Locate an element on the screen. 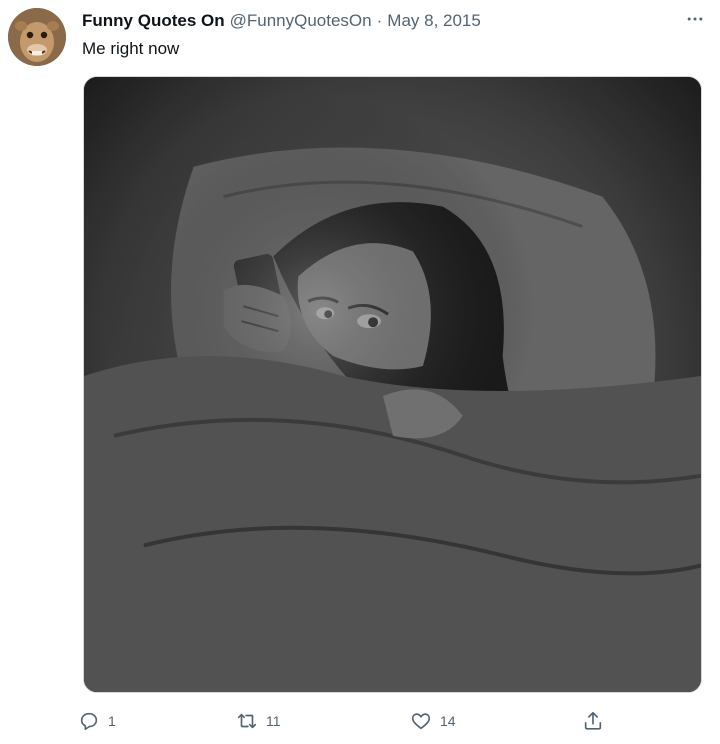  more-options-button is located at coordinates (695, 19).